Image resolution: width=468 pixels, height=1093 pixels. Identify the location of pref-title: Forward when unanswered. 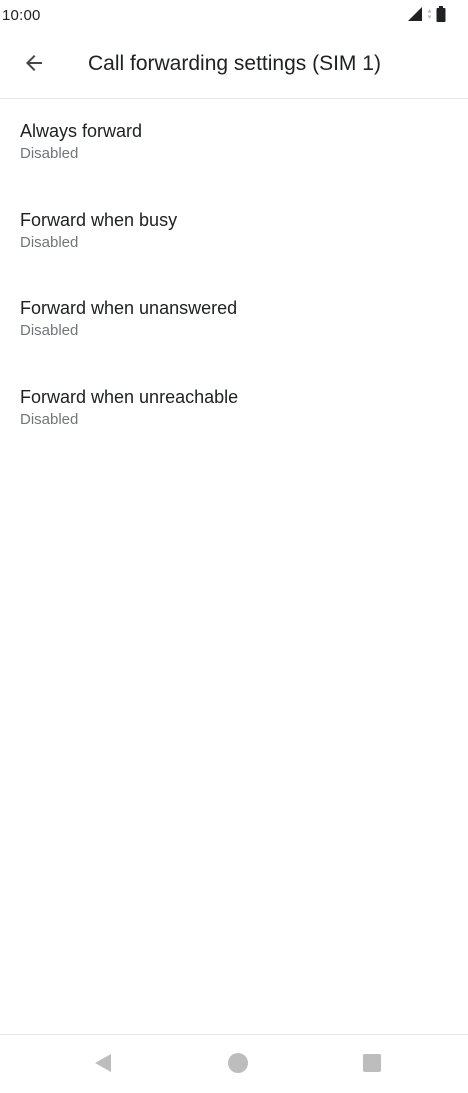
(129, 308).